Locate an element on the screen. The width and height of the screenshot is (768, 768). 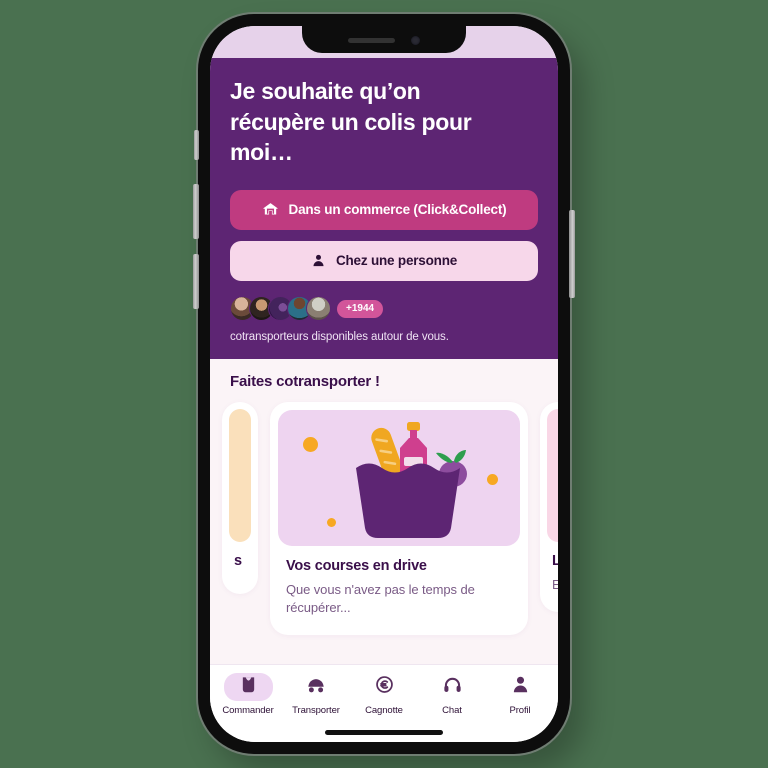
nav-item-commander: Commander is located at coordinates (248, 694).